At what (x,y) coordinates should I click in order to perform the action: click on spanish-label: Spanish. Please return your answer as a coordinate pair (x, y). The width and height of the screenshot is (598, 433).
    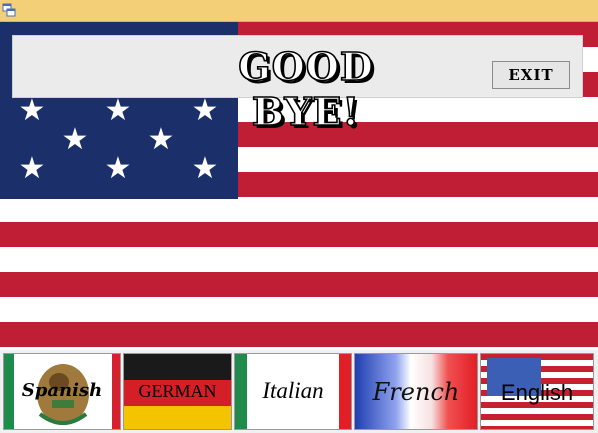
    Looking at the image, I should click on (62, 390).